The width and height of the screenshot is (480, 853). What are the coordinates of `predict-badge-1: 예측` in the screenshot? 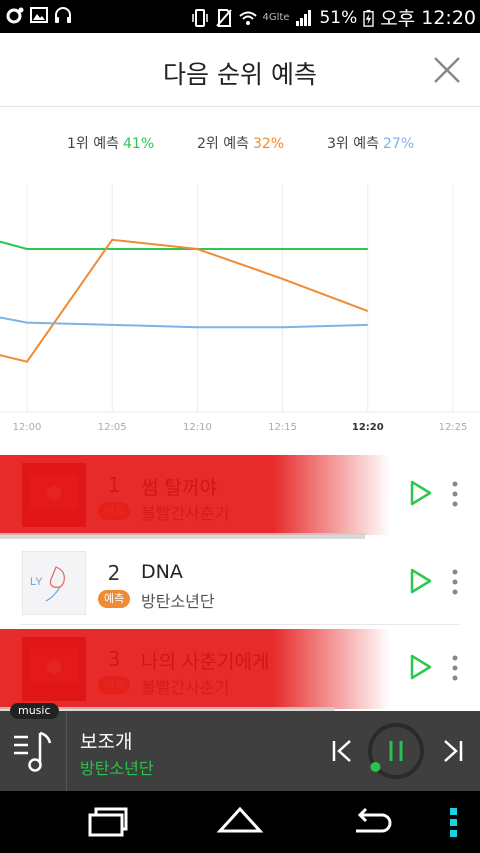 It's located at (114, 511).